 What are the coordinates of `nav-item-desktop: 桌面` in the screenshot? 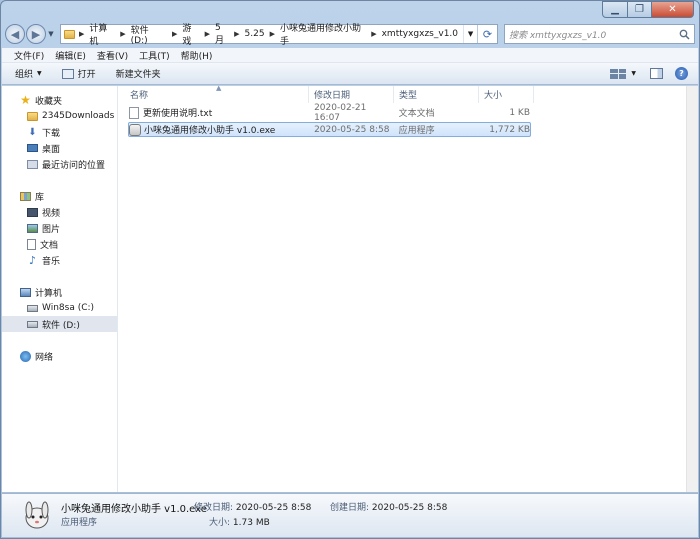 It's located at (59, 148).